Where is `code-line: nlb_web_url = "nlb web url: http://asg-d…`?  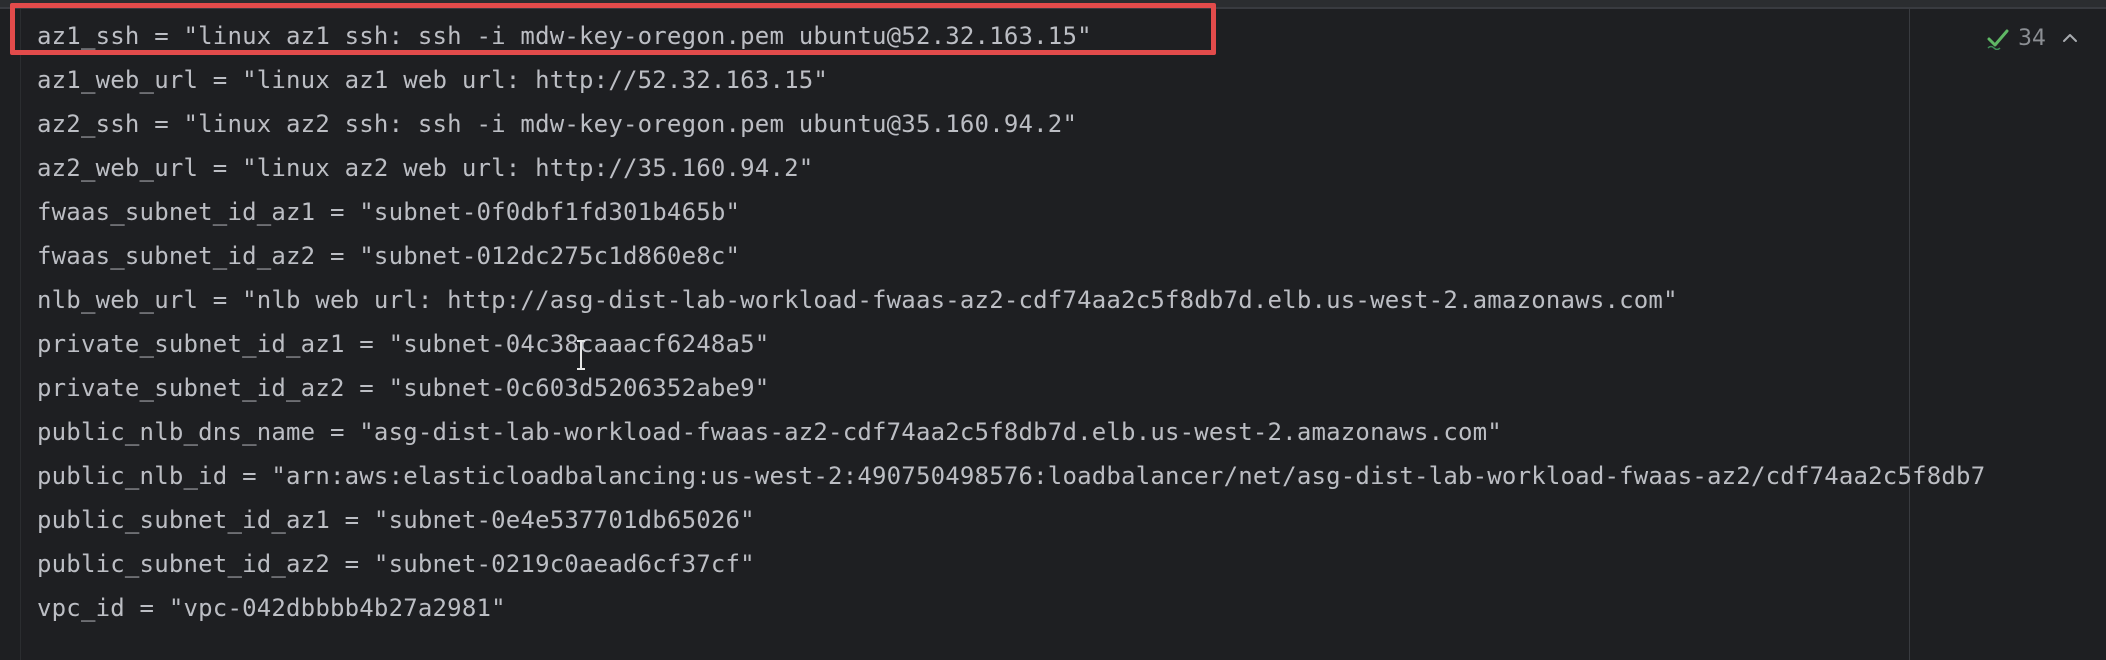
code-line: nlb_web_url = "nlb web url: http://asg-d… is located at coordinates (1011, 300).